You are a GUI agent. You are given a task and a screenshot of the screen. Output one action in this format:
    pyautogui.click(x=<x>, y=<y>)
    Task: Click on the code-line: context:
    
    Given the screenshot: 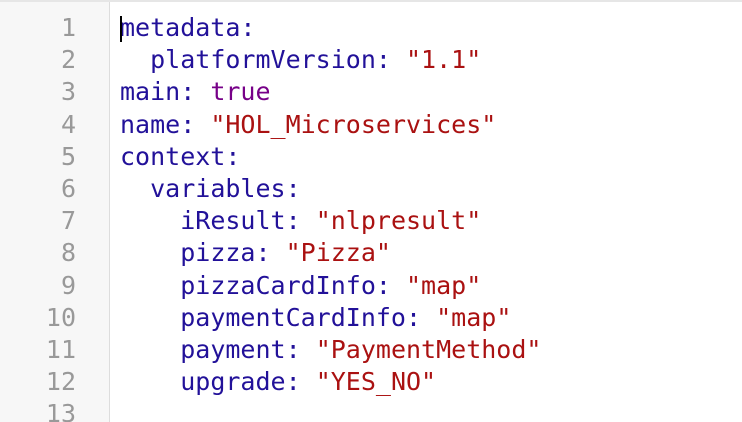 What is the action you would take?
    pyautogui.click(x=431, y=157)
    